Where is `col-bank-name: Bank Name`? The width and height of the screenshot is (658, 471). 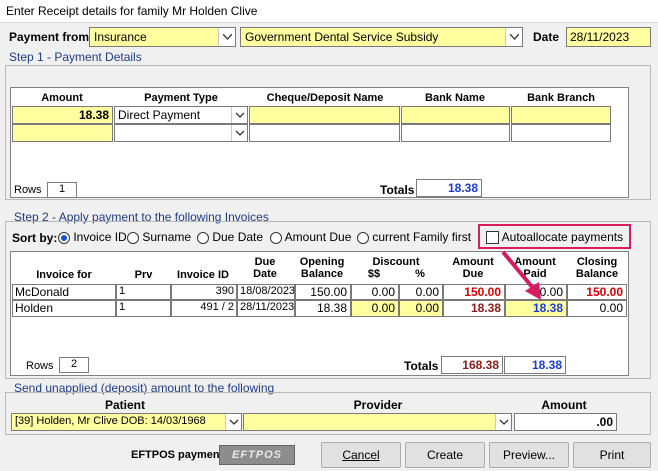
col-bank-name: Bank Name is located at coordinates (455, 98).